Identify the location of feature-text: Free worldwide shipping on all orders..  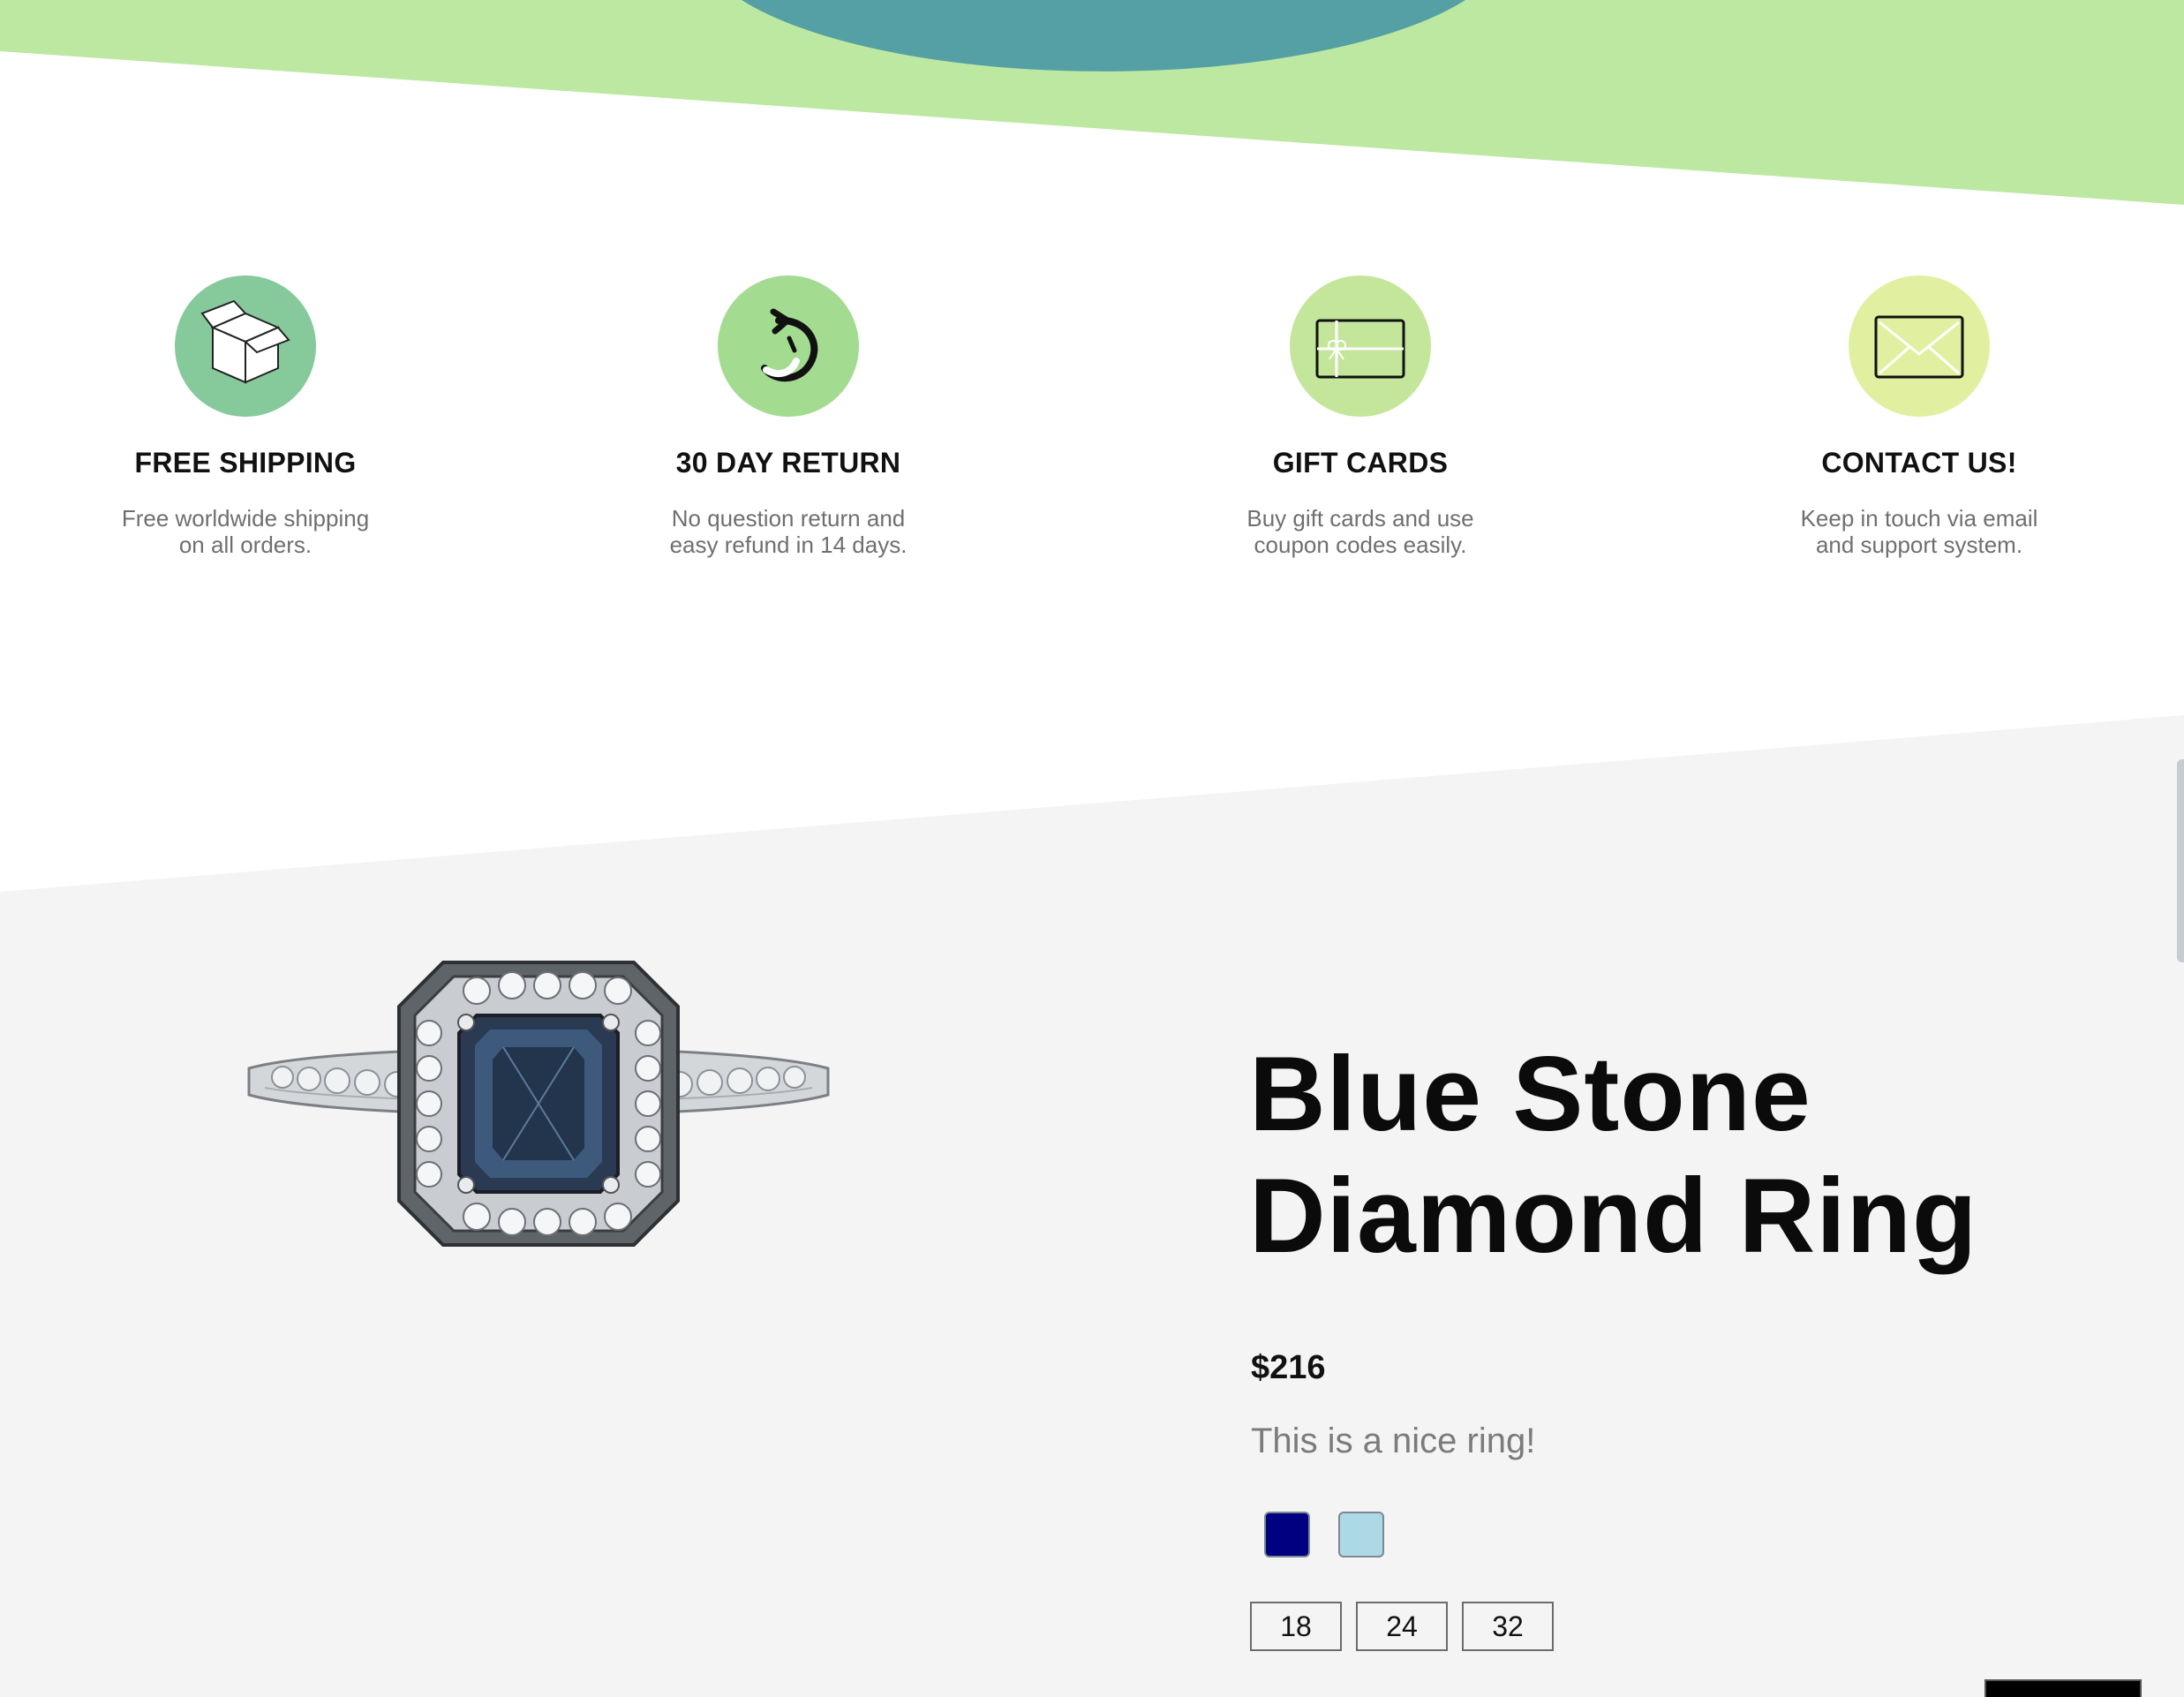
(245, 531).